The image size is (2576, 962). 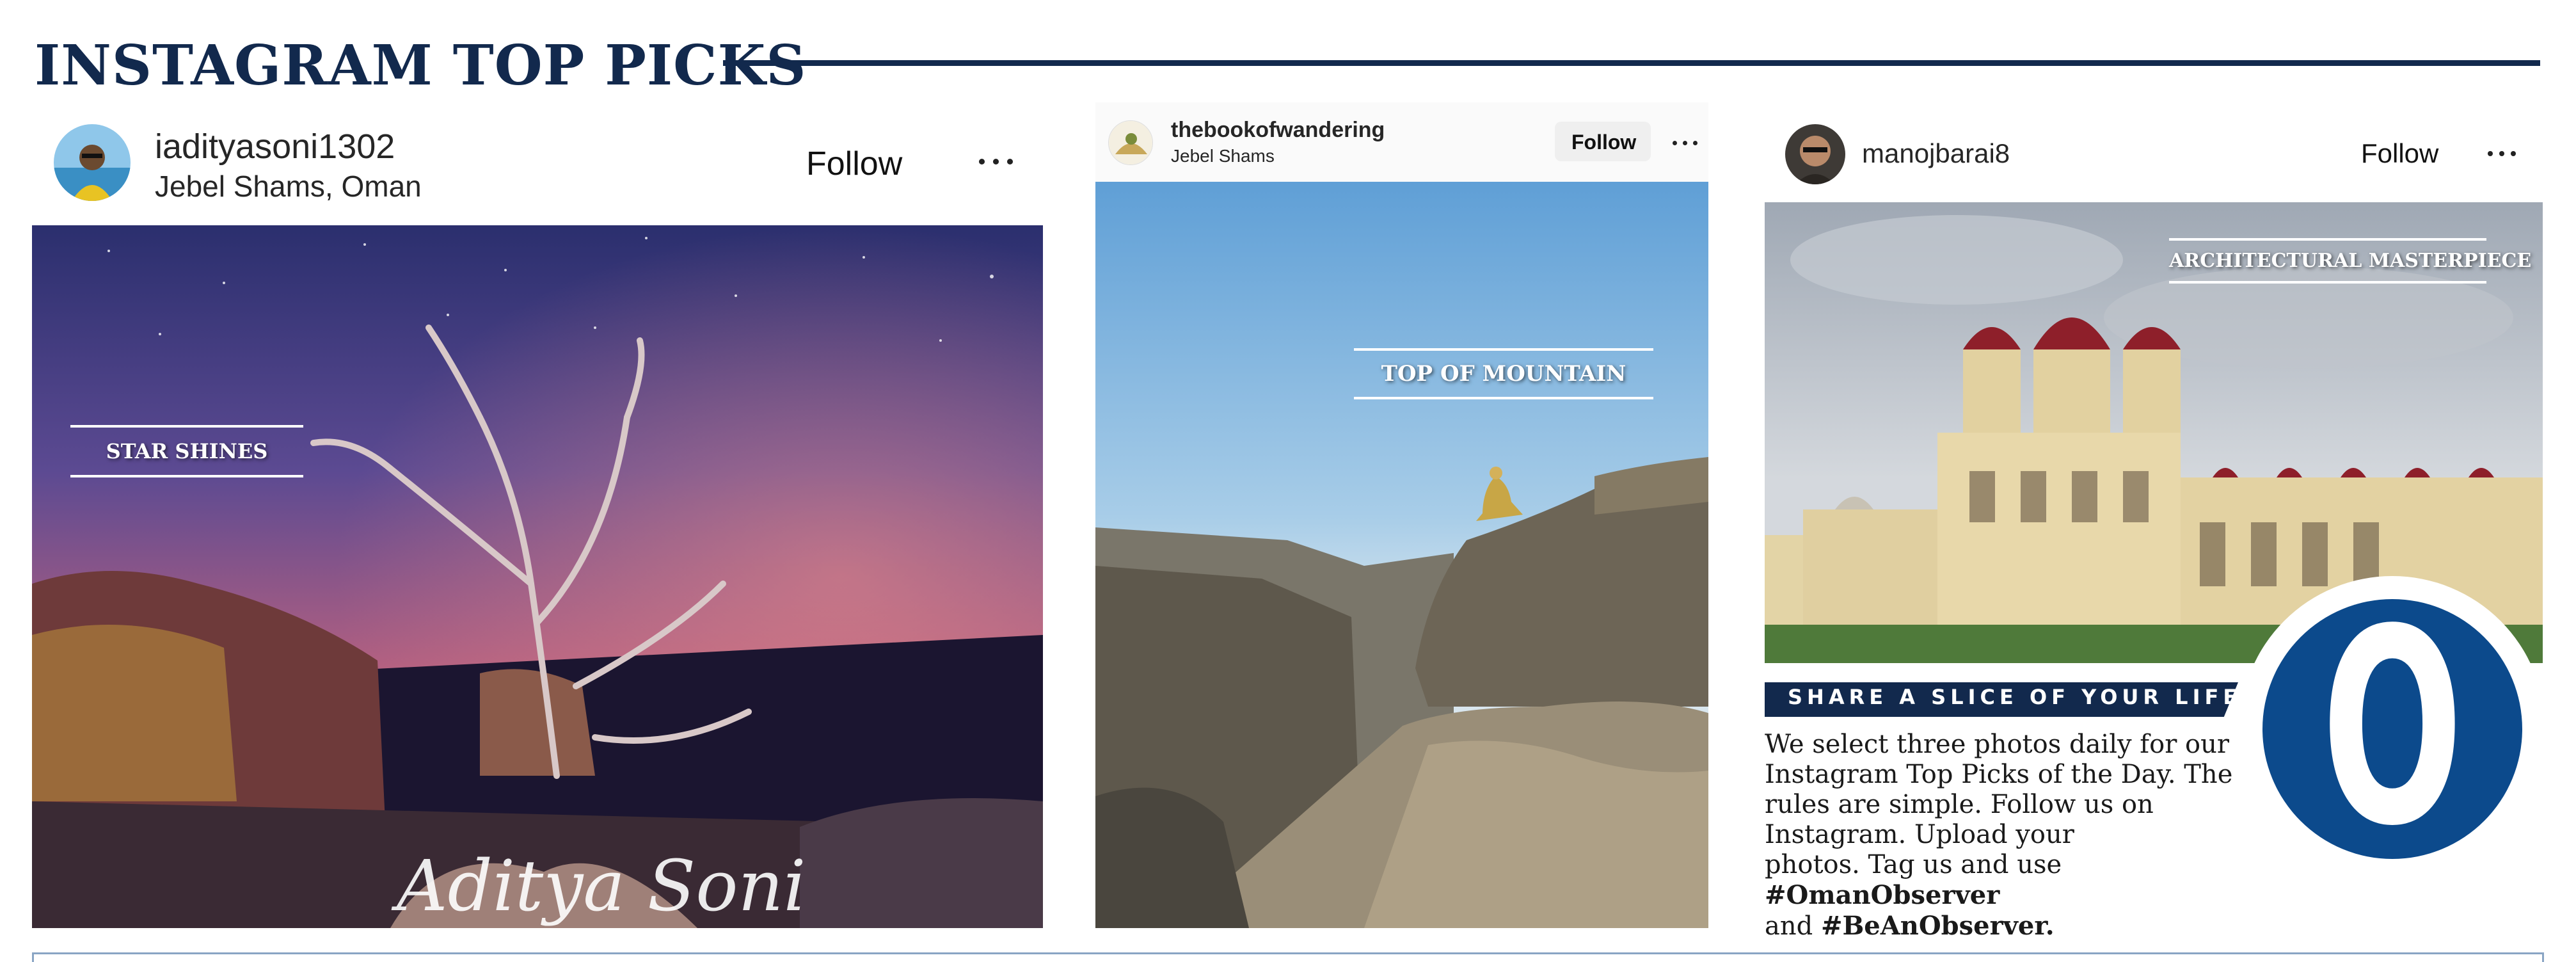 I want to click on photo-caption-label: TOP OF MOUNTAIN, so click(x=1504, y=373).